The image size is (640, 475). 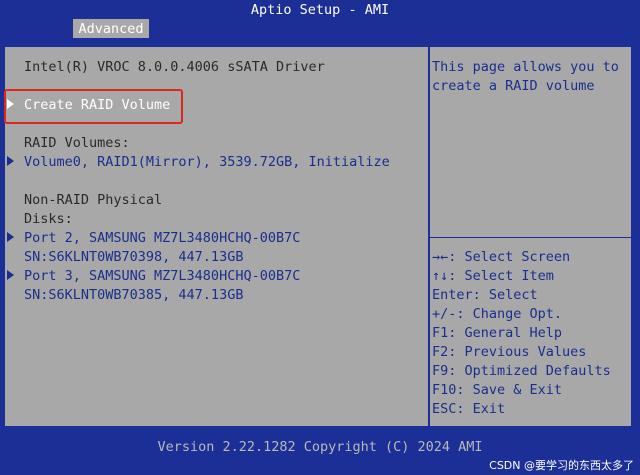 What do you see at coordinates (497, 333) in the screenshot?
I see `key-general-help: F1: General Help` at bounding box center [497, 333].